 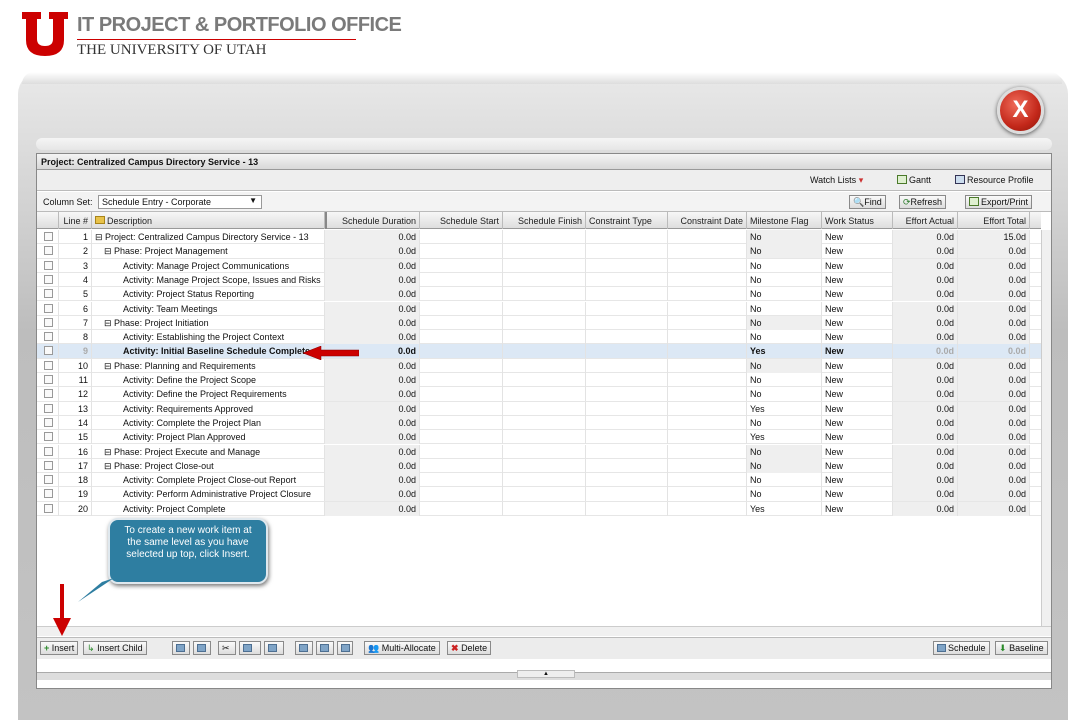 I want to click on baseline-button: ⬇ Baseline, so click(x=1021, y=648).